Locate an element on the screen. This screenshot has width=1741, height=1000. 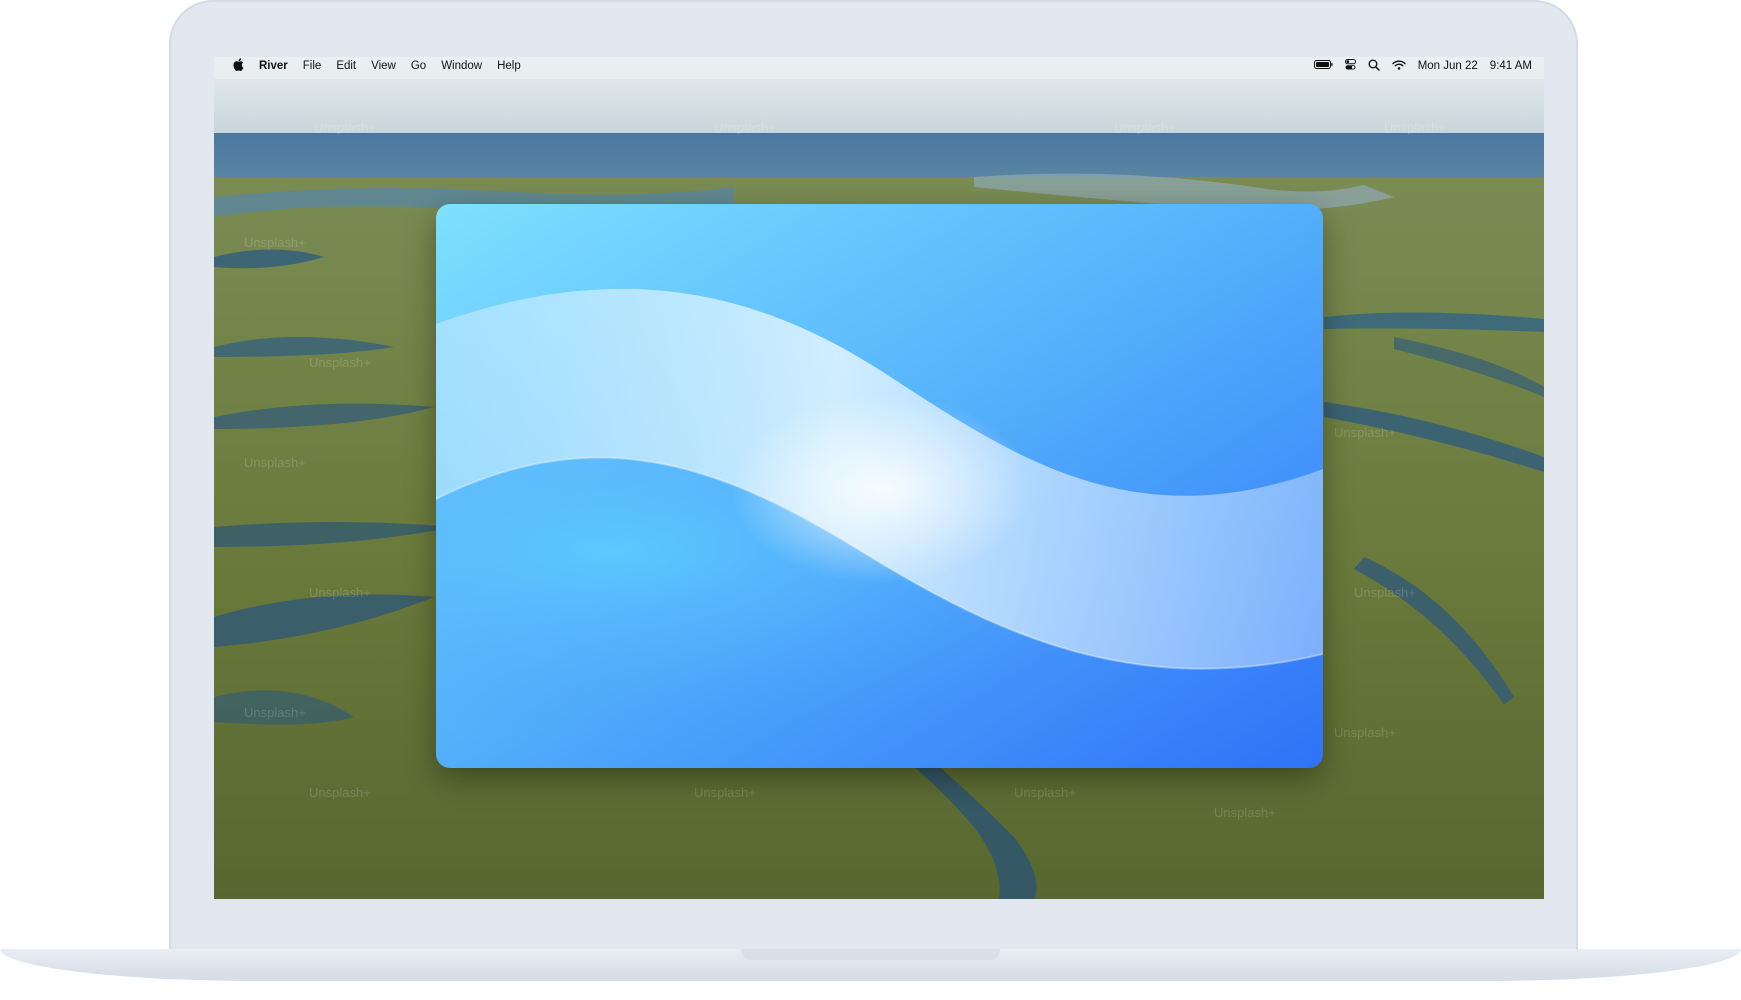
laptop-notch is located at coordinates (870, 954).